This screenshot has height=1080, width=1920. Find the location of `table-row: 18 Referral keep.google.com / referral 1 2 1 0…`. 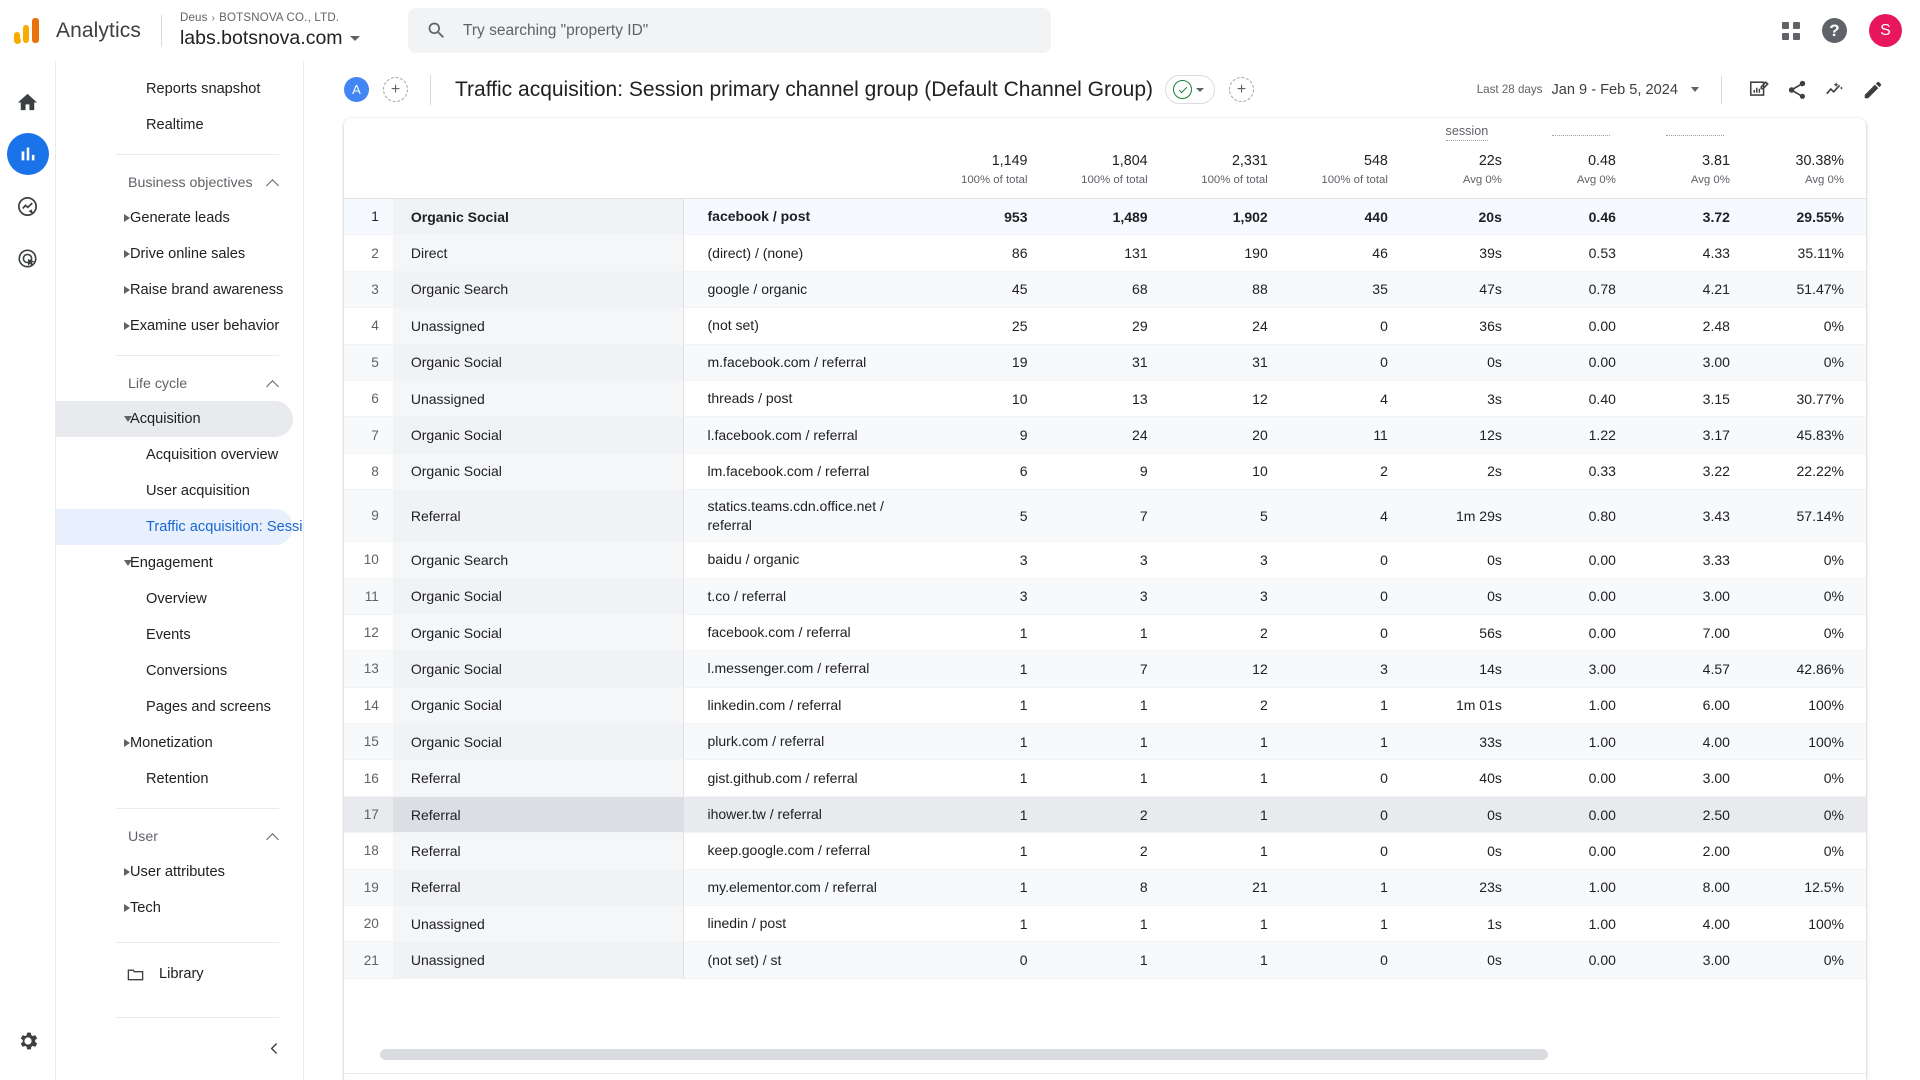

table-row: 18 Referral keep.google.com / referral 1 2 1 0… is located at coordinates (1105, 851).